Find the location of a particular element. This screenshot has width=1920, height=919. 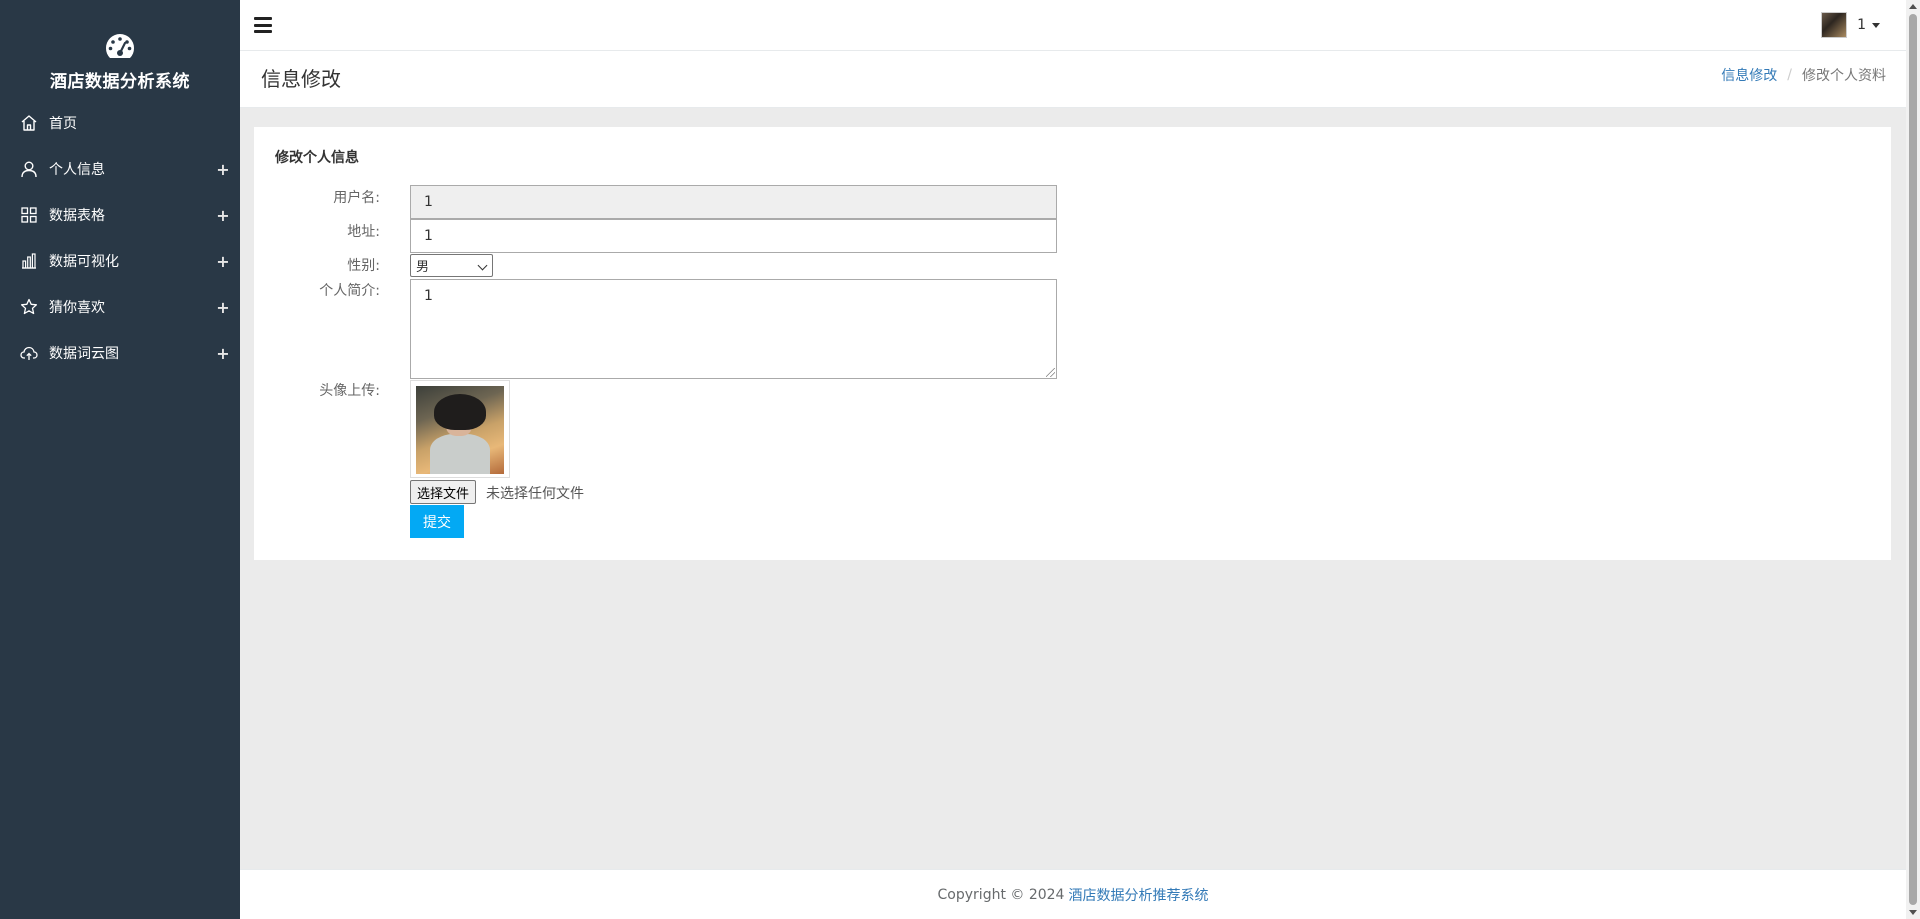

sidebar-item-profile: 个人信息 + is located at coordinates (120, 169).